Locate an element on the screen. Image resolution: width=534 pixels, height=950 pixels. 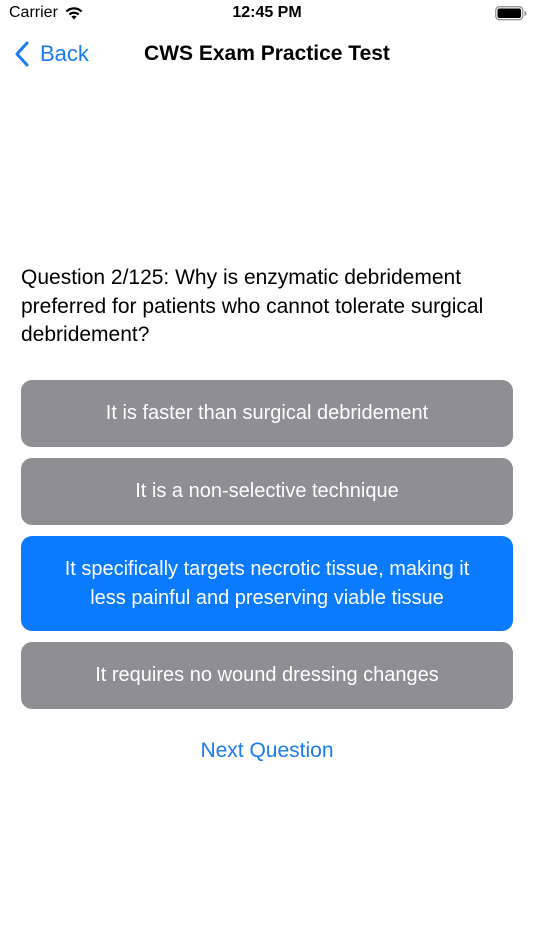
answer-label: It requires no wound dressing changes is located at coordinates (267, 675).